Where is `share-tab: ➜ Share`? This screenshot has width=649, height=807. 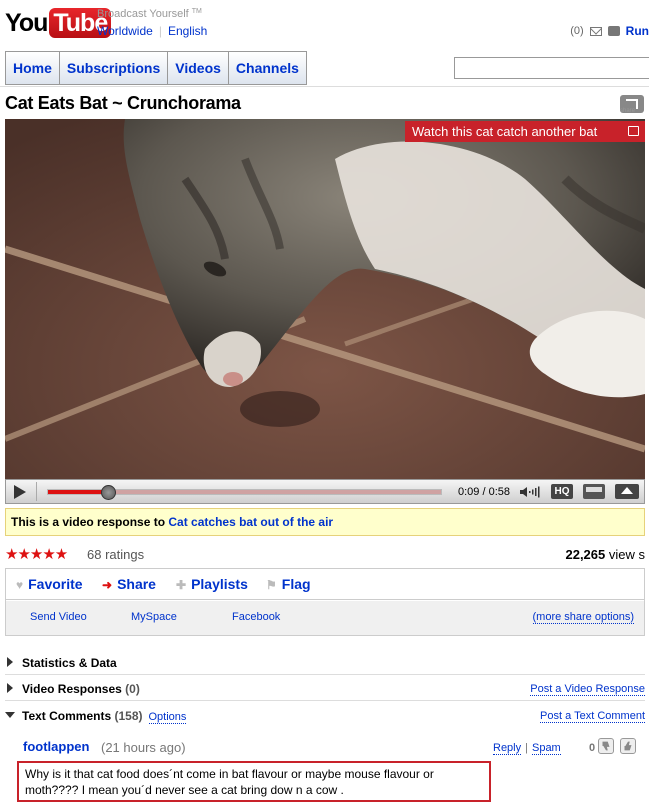 share-tab: ➜ Share is located at coordinates (129, 584).